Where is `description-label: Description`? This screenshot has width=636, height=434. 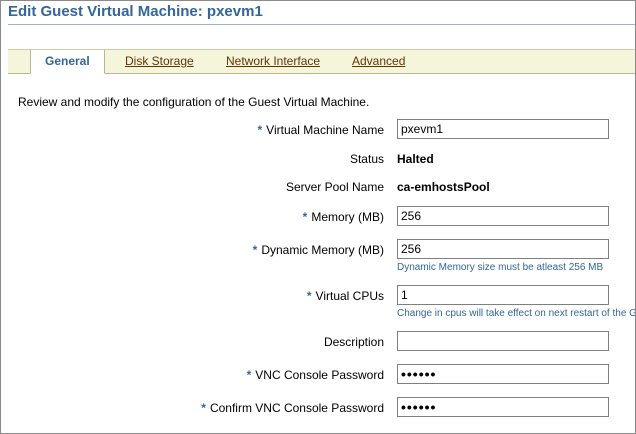
description-label: Description is located at coordinates (353, 342).